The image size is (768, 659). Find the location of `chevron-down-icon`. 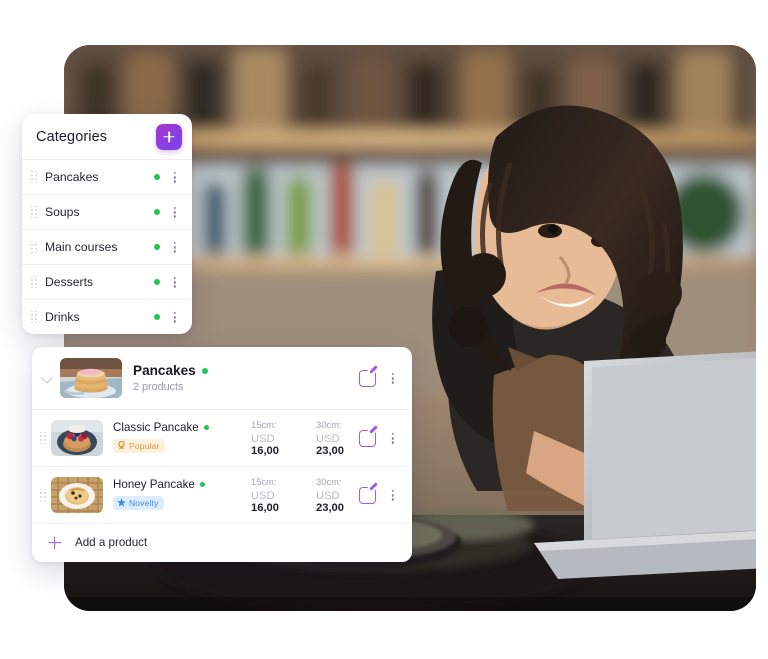

chevron-down-icon is located at coordinates (48, 378).